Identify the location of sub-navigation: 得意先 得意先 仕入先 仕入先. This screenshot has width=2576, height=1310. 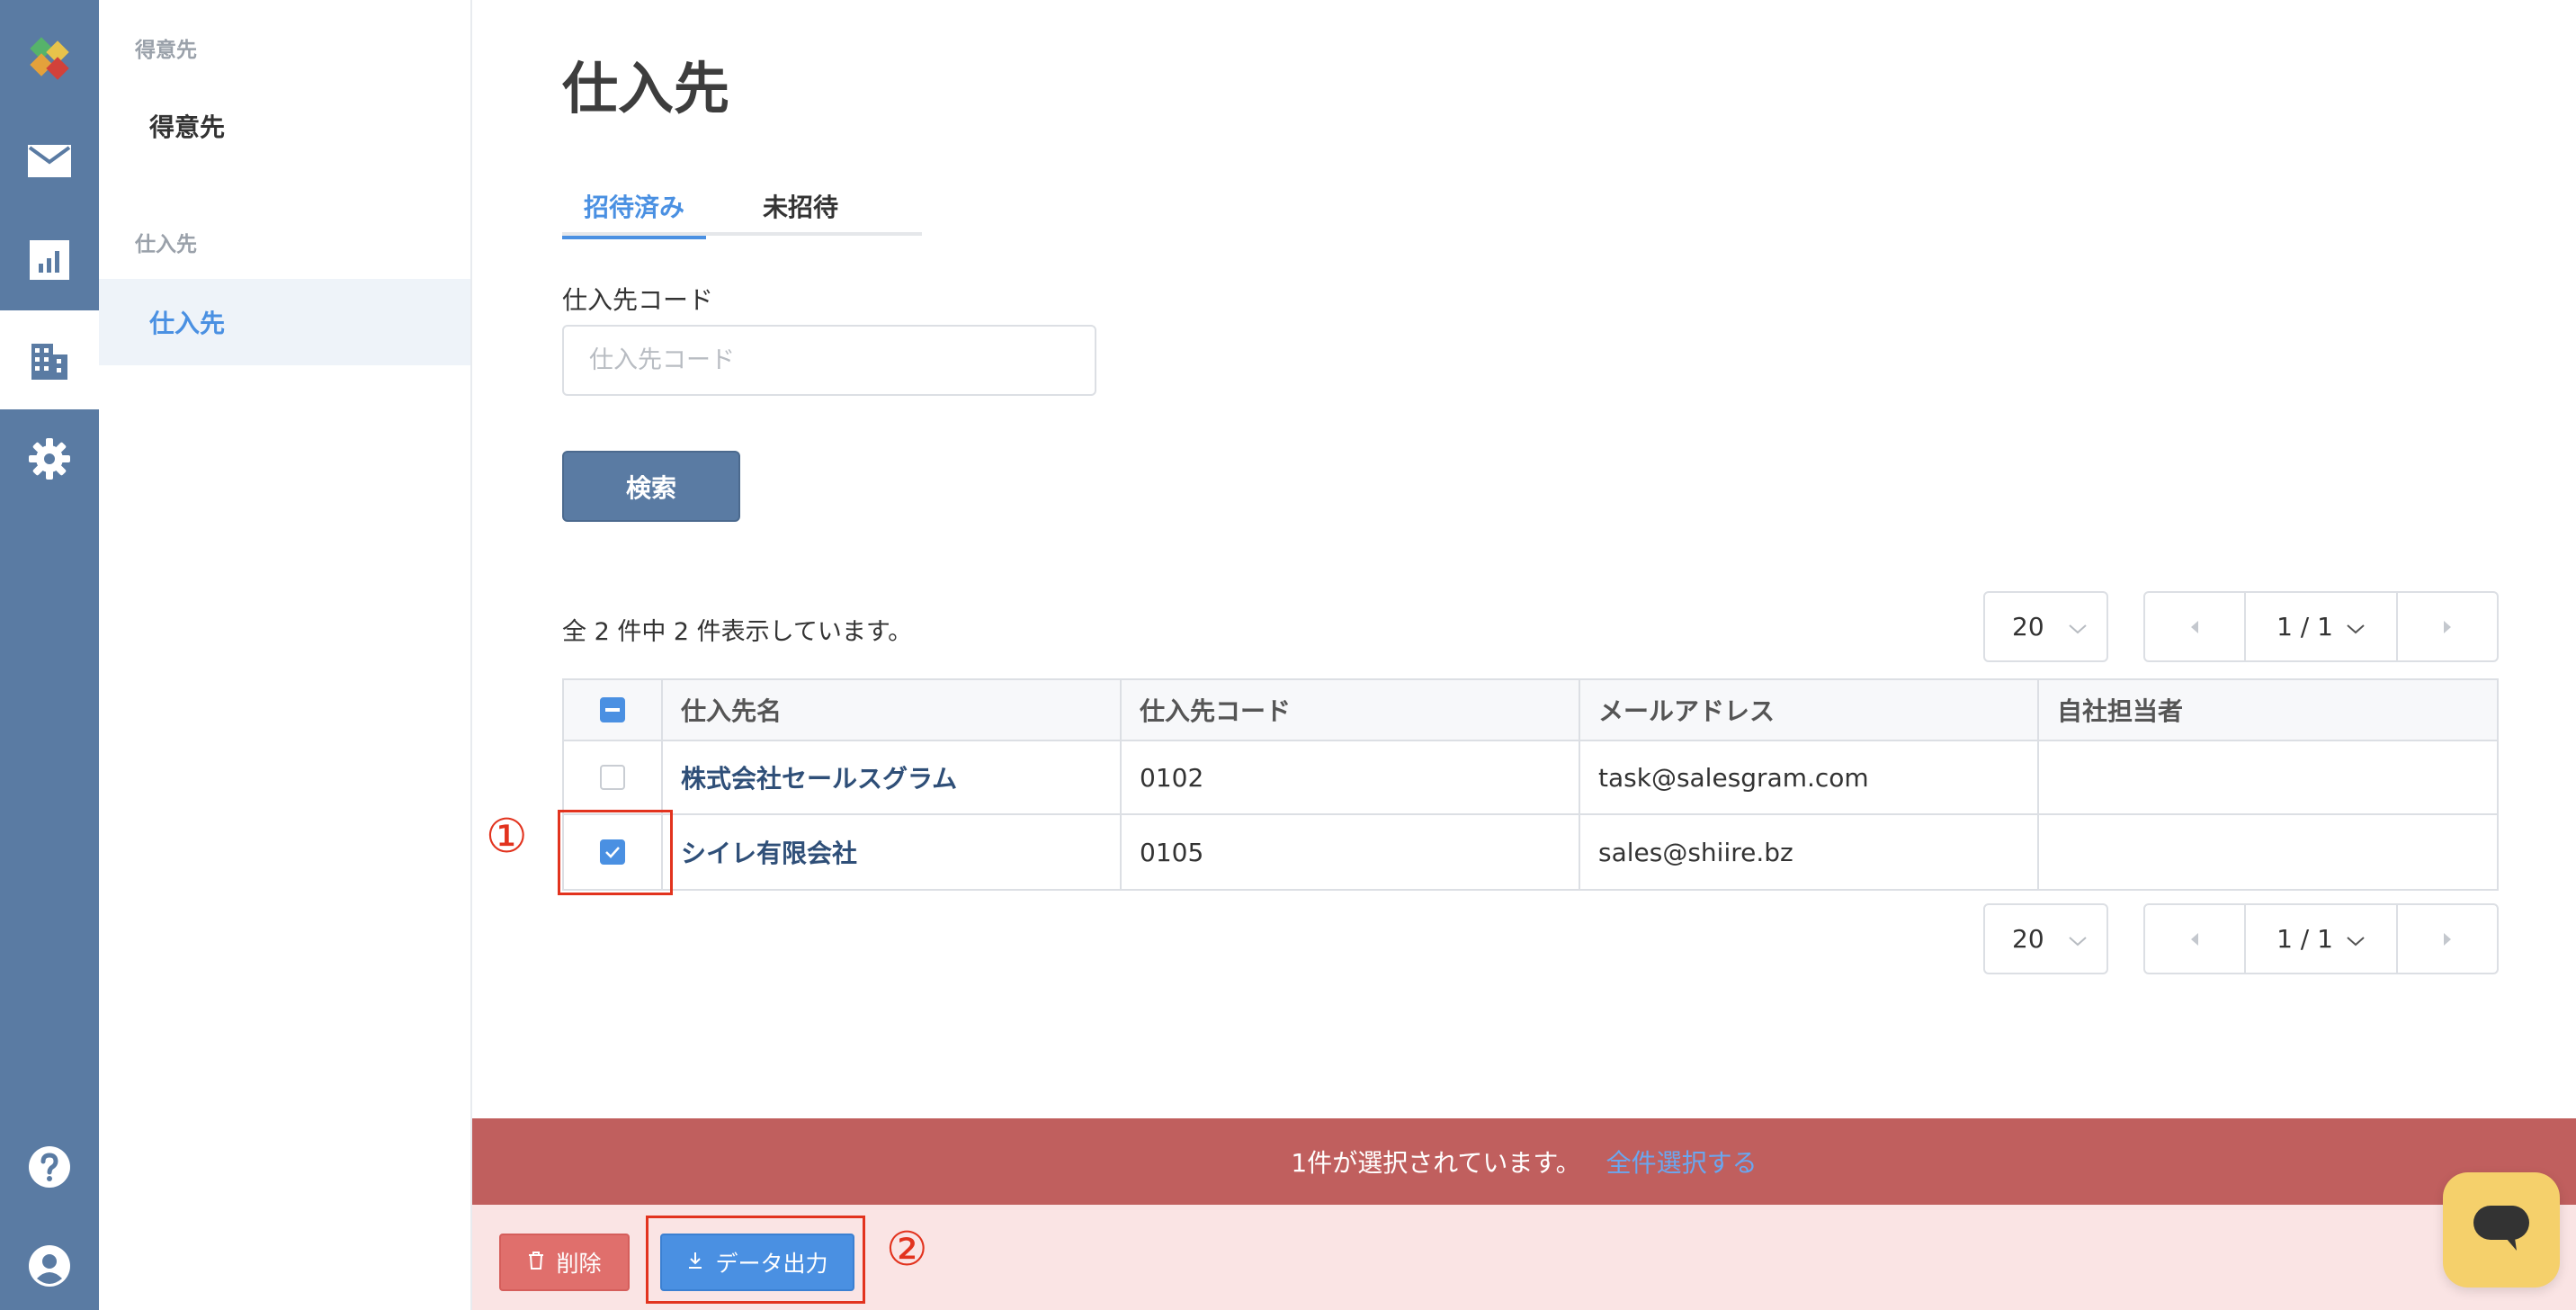
(285, 655).